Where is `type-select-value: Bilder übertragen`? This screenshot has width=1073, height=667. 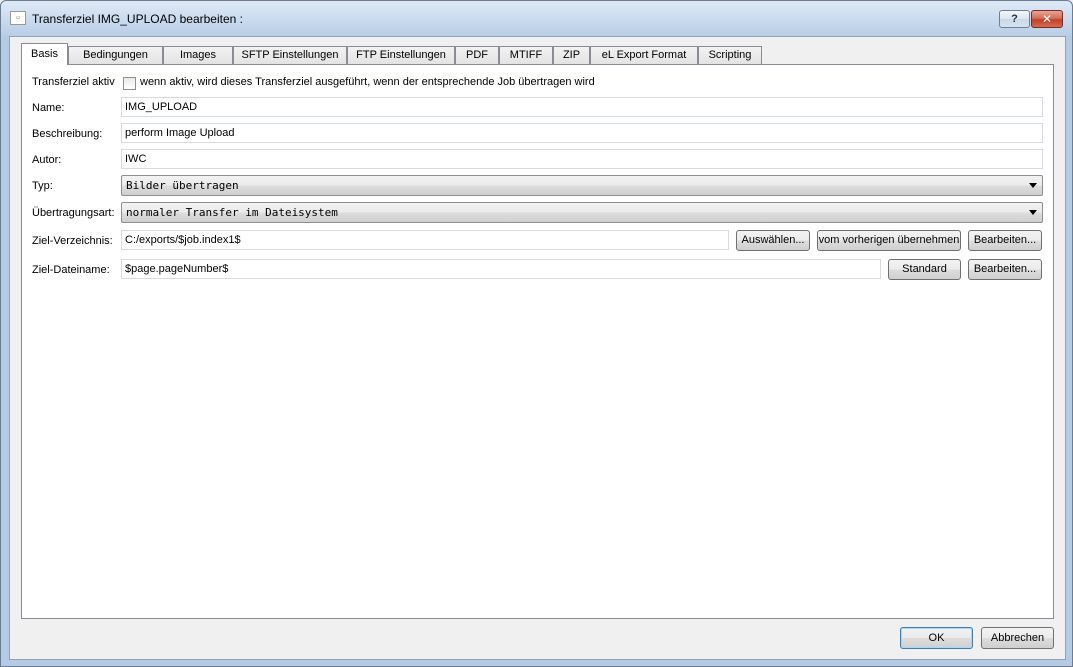 type-select-value: Bilder übertragen is located at coordinates (182, 185).